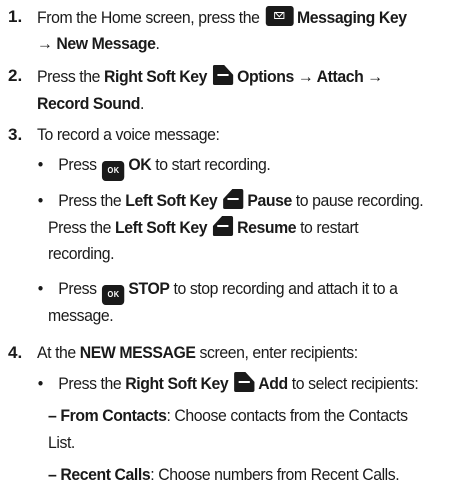  Describe the element at coordinates (327, 227) in the screenshot. I see `bullet-text: to restart` at that location.